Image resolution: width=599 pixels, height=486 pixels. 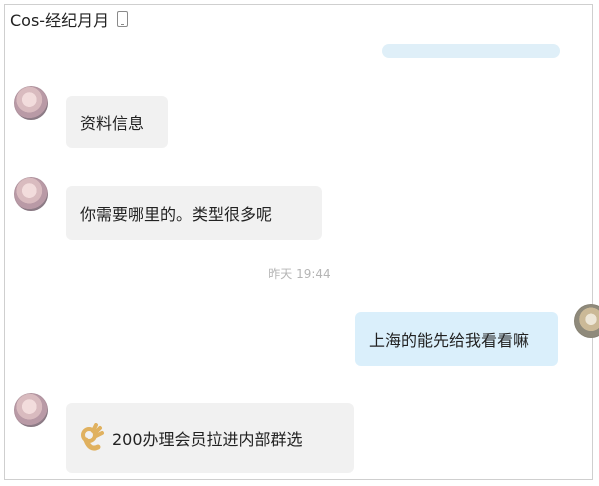 What do you see at coordinates (299, 274) in the screenshot?
I see `timestamp: 昨天 19:44` at bounding box center [299, 274].